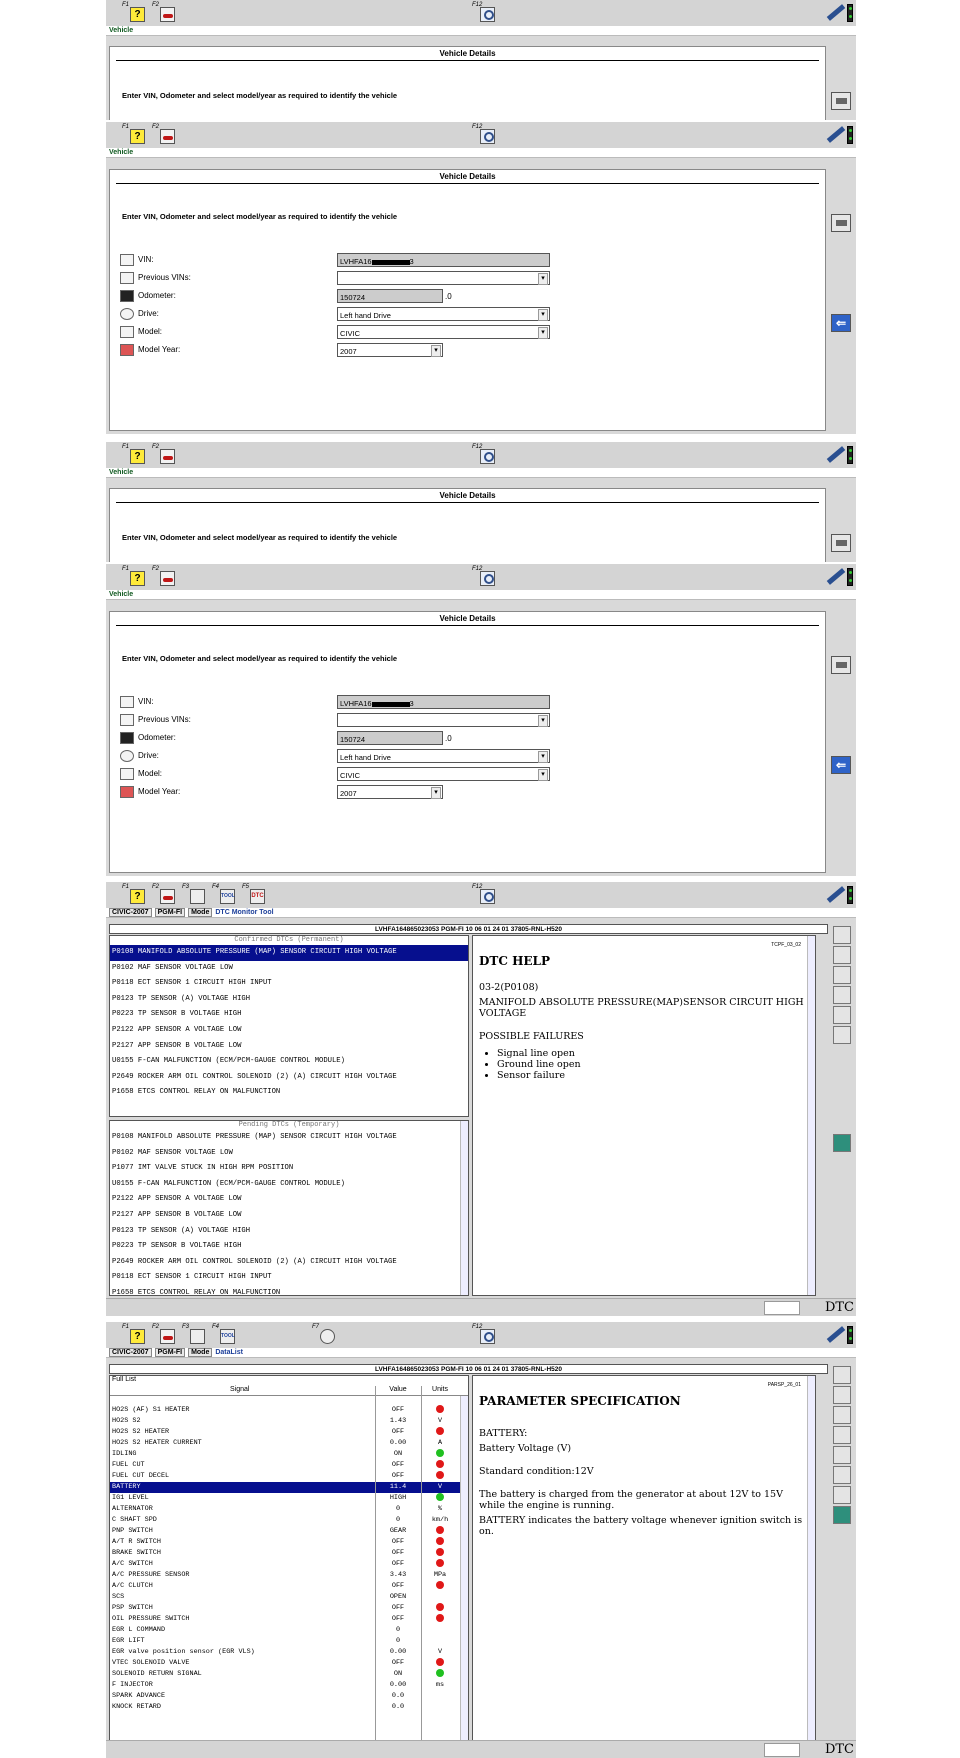 This screenshot has width=960, height=1758. Describe the element at coordinates (289, 1619) in the screenshot. I see `table-row: OIL PRESSURE SWITCH OFF` at that location.